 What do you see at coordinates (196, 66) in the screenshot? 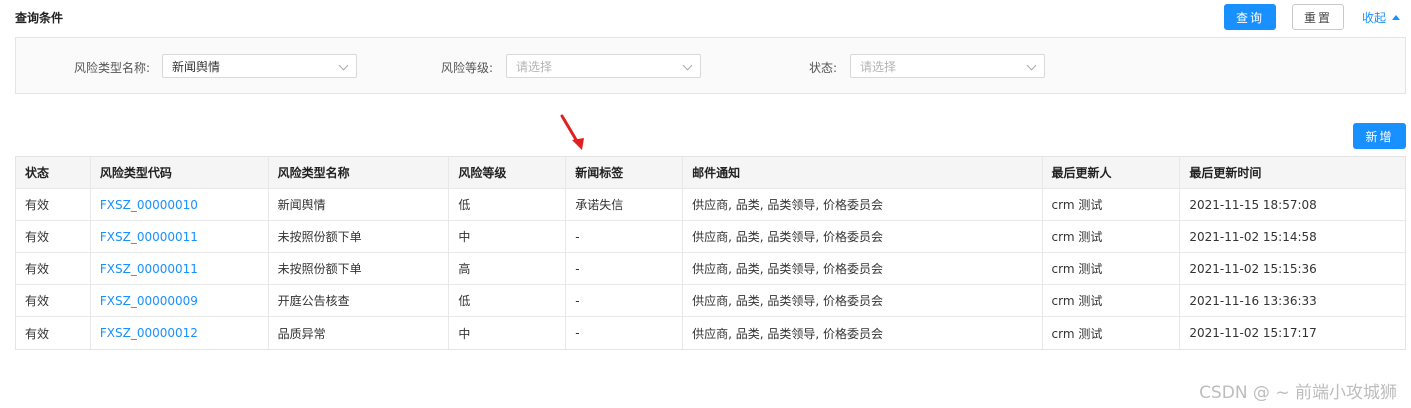
I see `risk-type-name-select-value: 新闻舆情` at bounding box center [196, 66].